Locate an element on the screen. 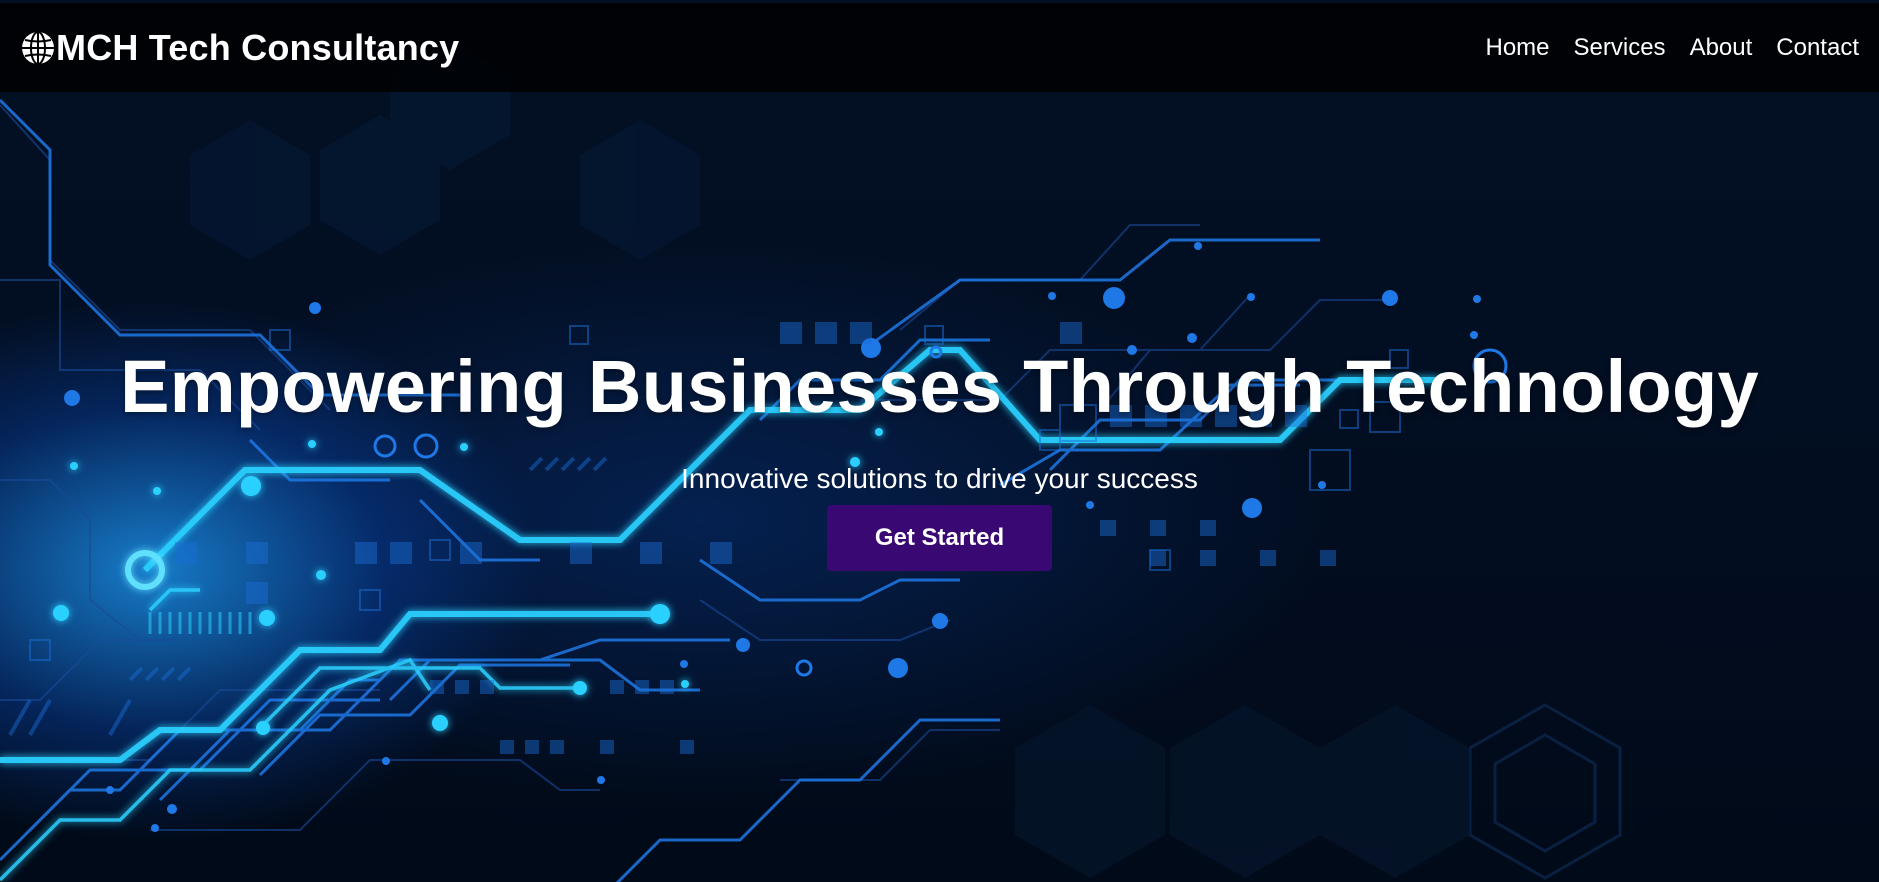 The height and width of the screenshot is (882, 1879). nav-link-services: Services is located at coordinates (1620, 48).